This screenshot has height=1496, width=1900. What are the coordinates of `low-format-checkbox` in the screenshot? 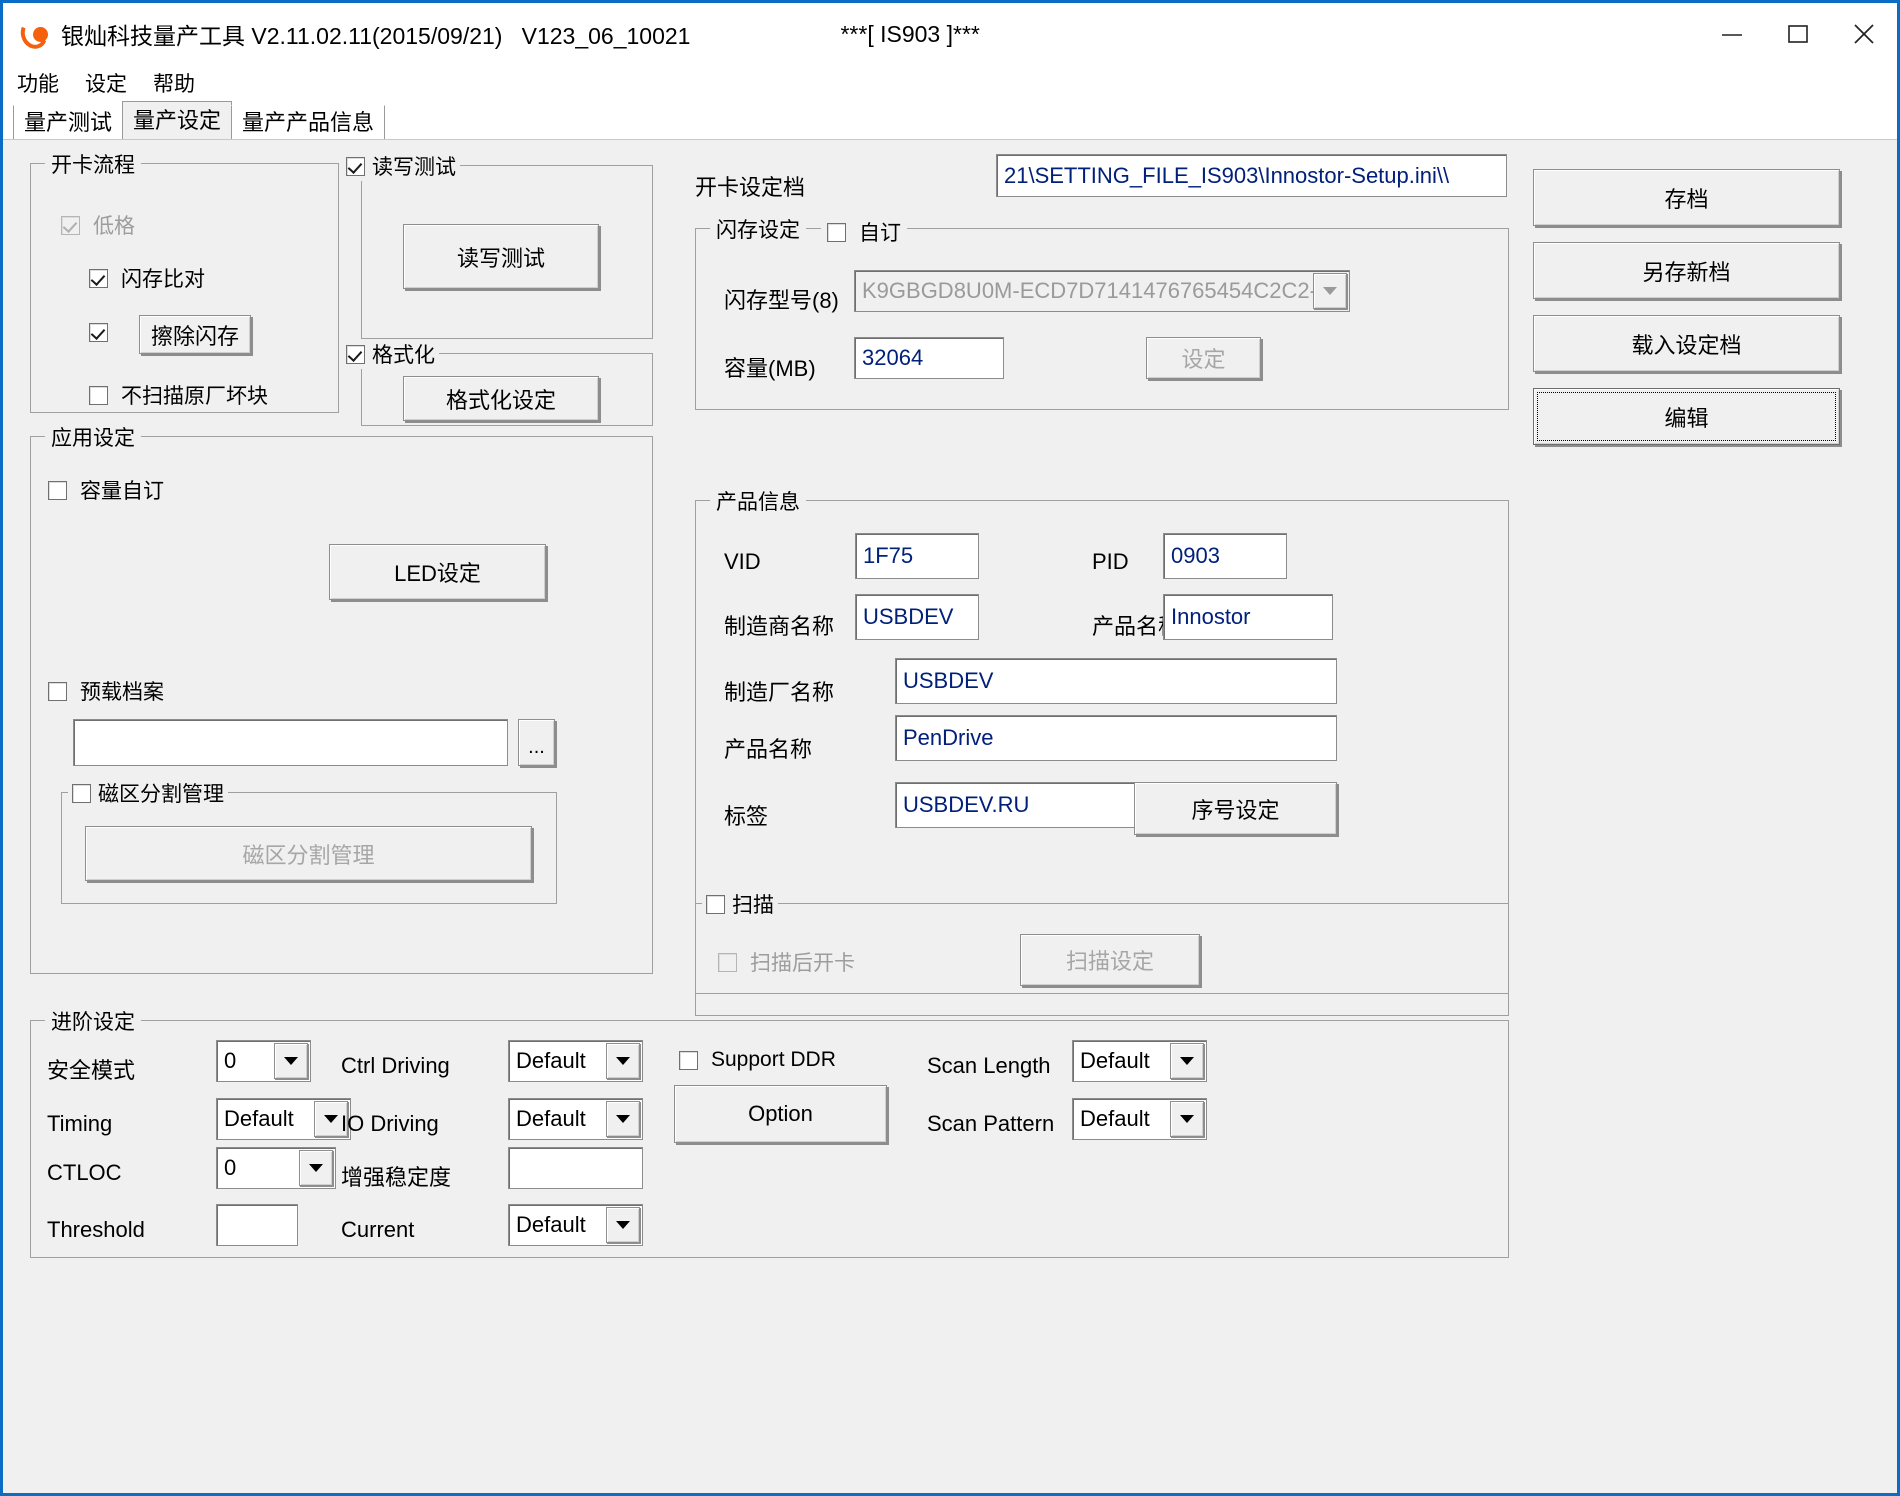 It's located at (70, 225).